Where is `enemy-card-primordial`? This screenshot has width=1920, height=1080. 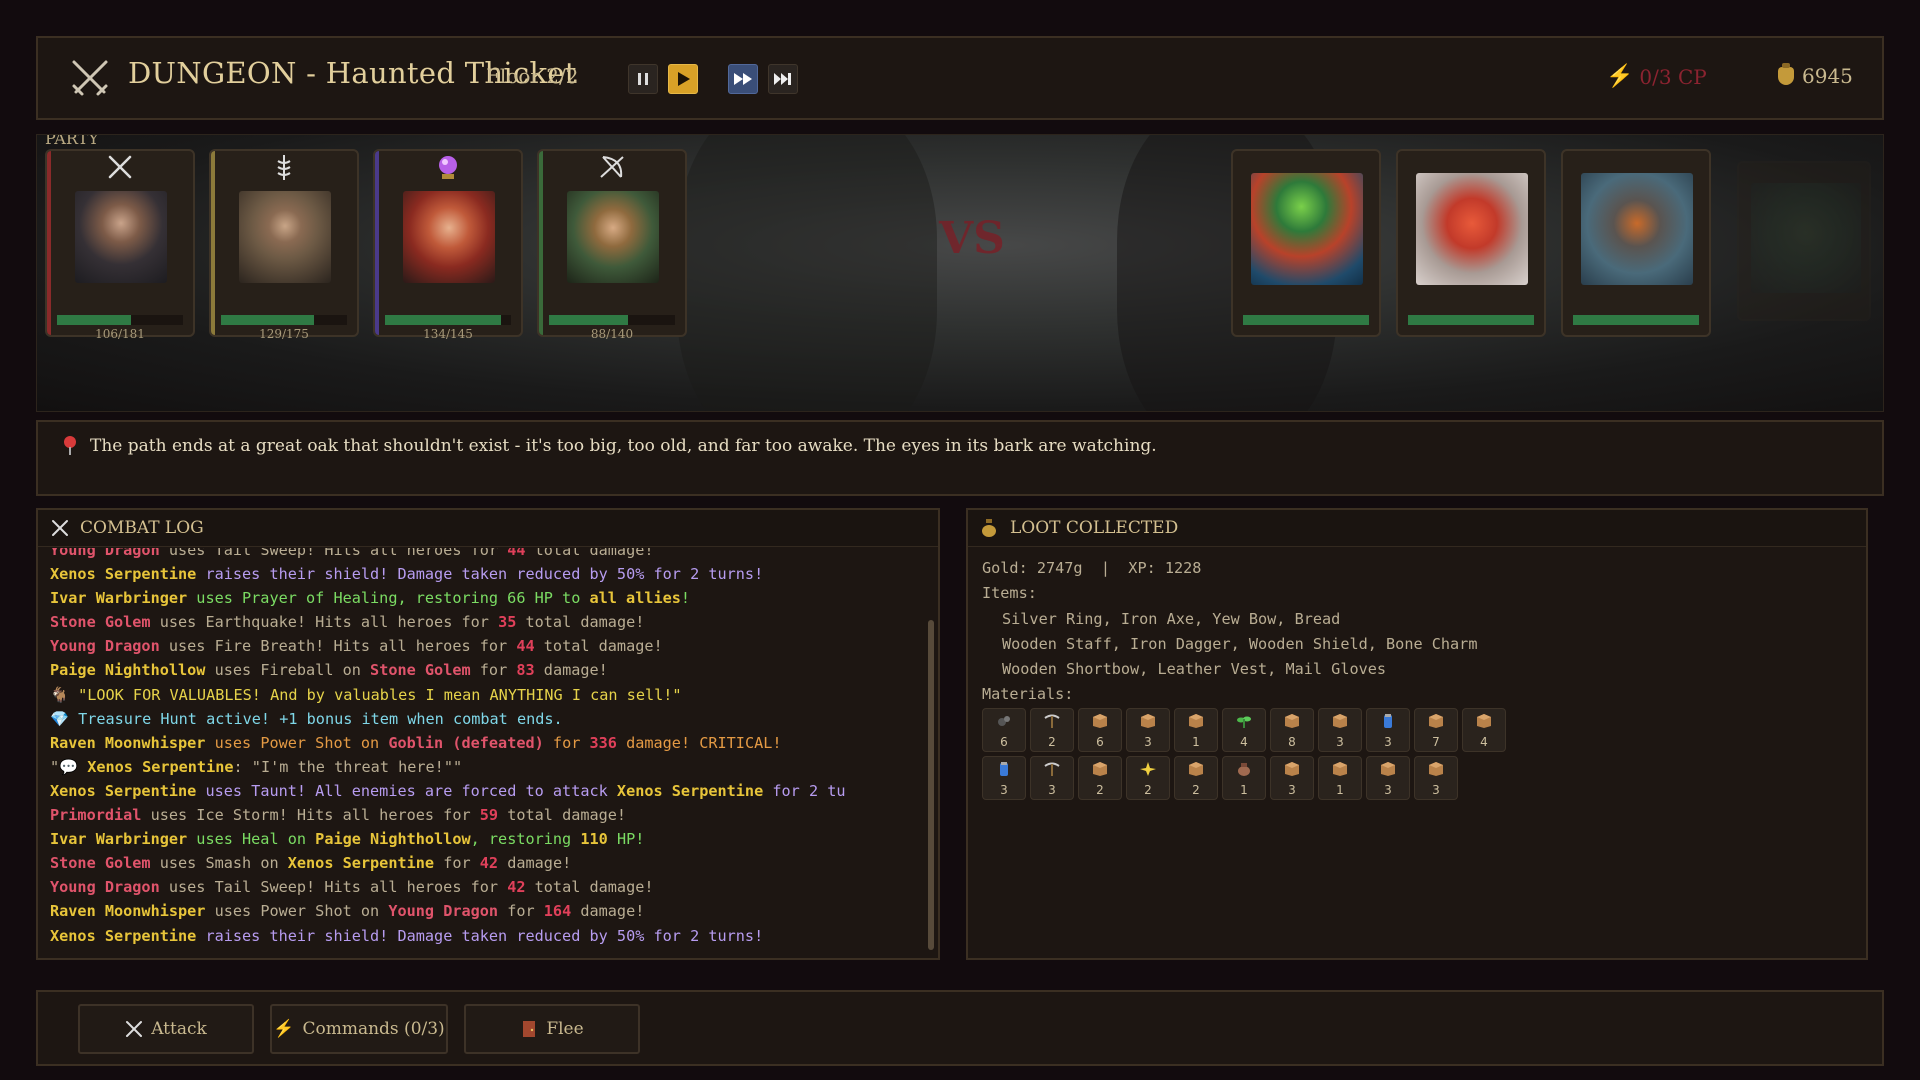 enemy-card-primordial is located at coordinates (1306, 243).